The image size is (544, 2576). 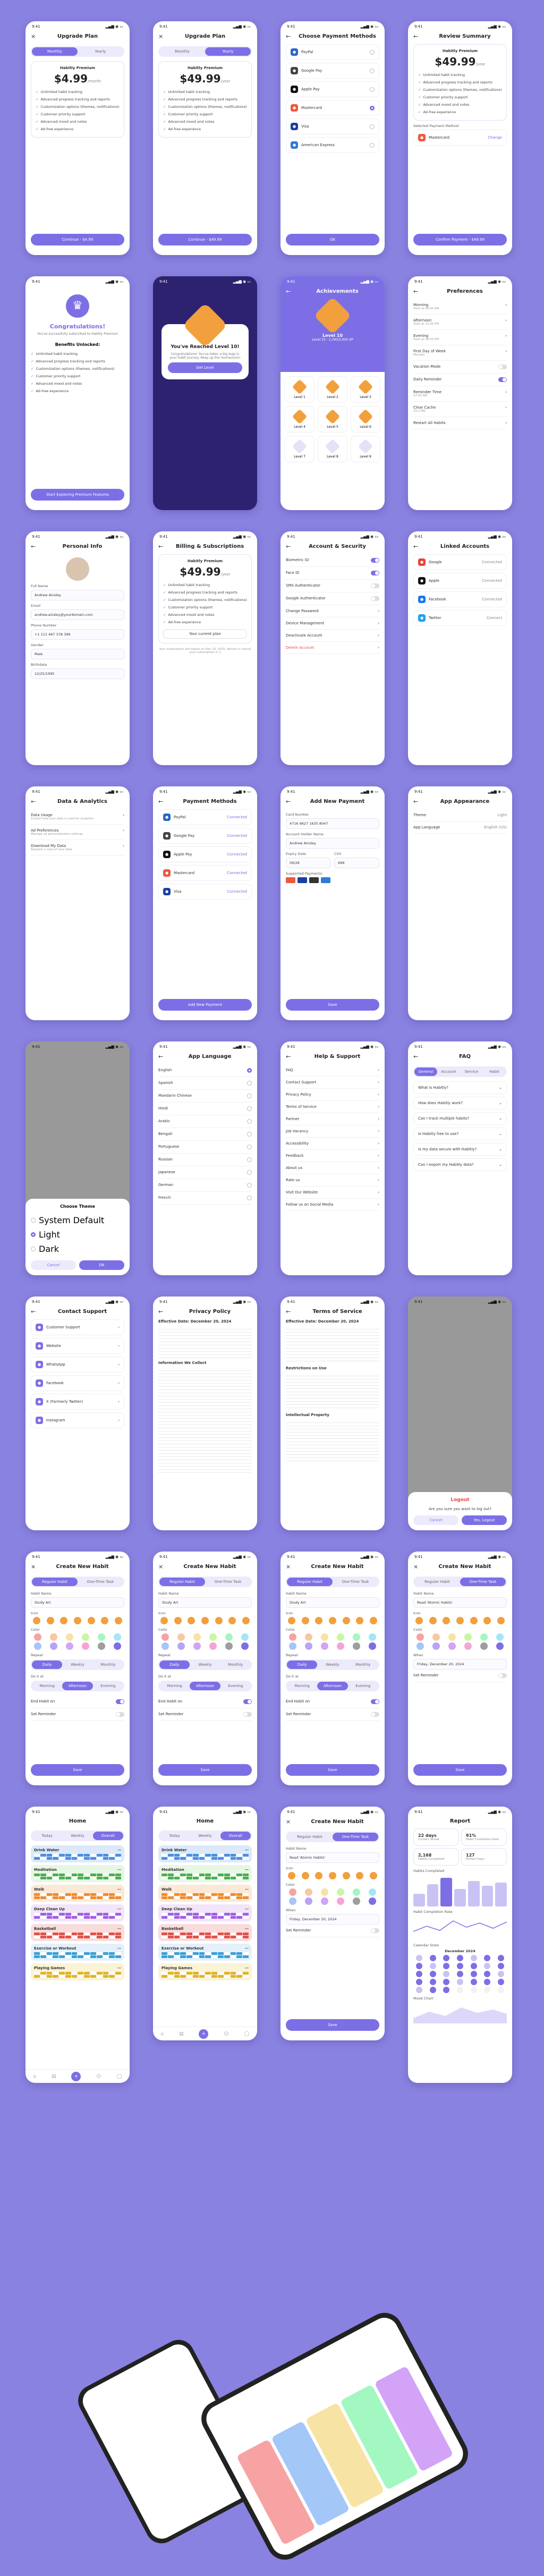 I want to click on help-row: Follow us on Social Media ›, so click(x=332, y=1205).